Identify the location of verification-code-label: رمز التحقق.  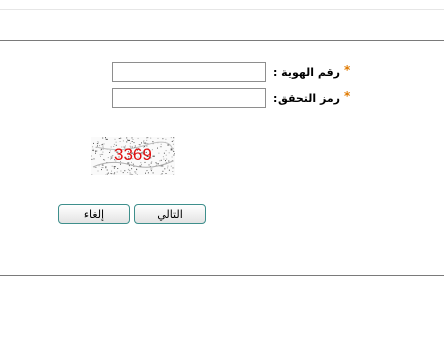
(309, 98).